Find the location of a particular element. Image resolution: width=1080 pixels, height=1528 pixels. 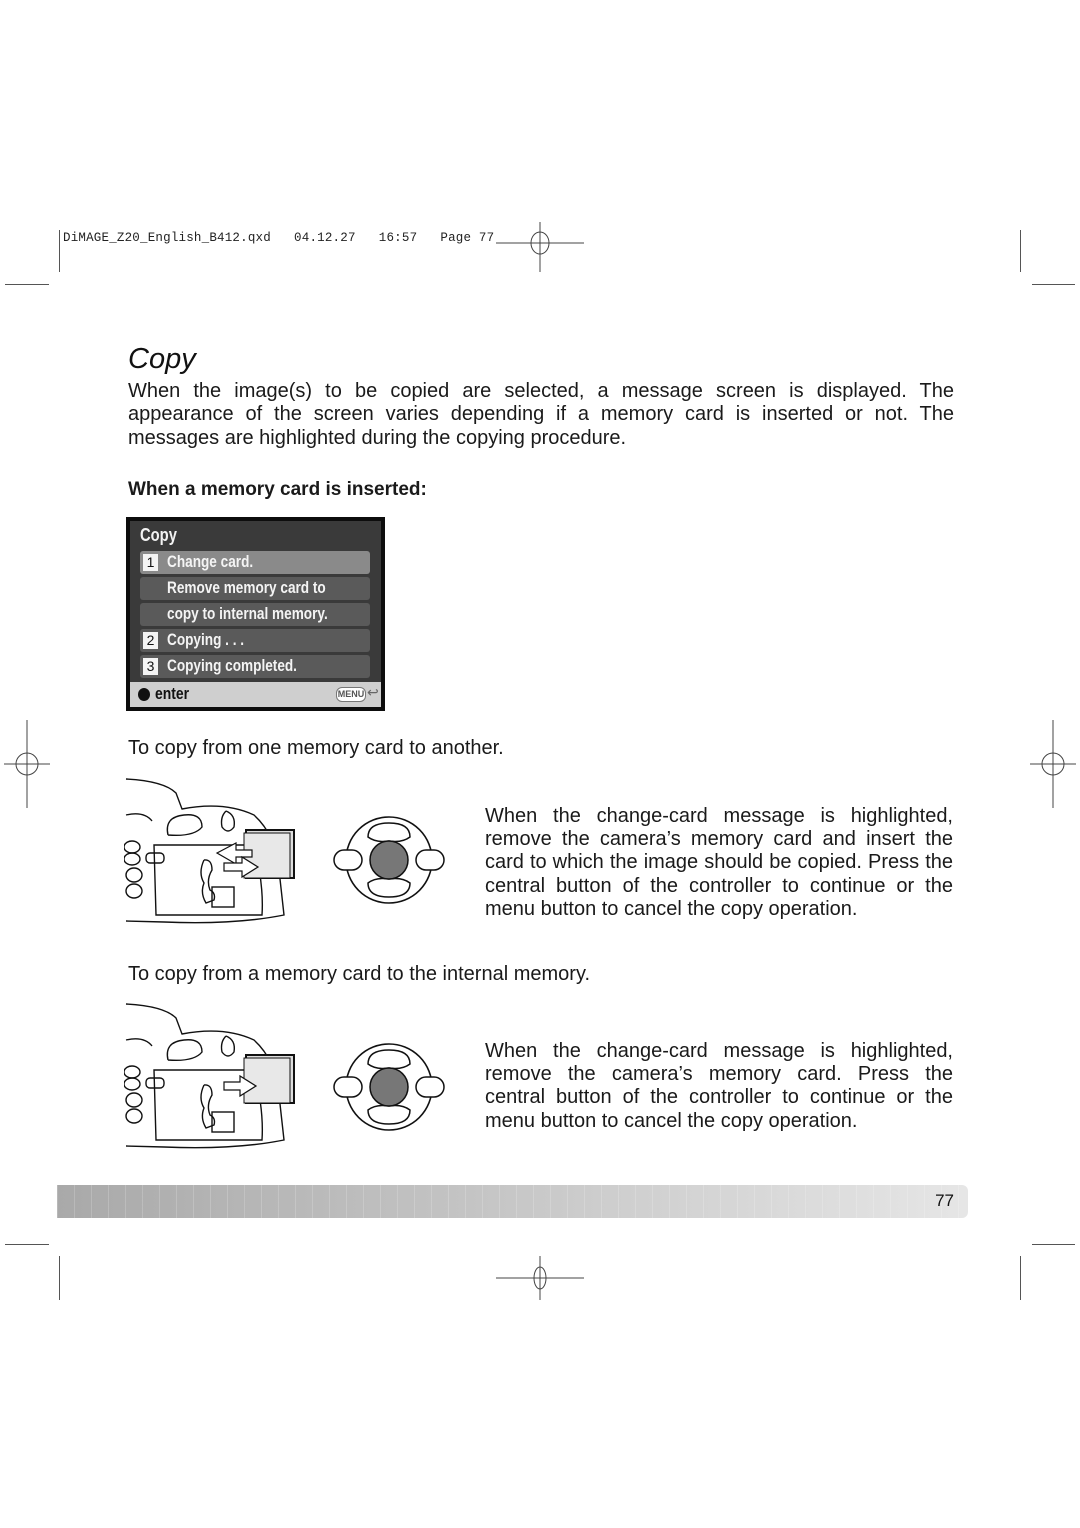

lcd-row-text: Copying . . . is located at coordinates (206, 639).